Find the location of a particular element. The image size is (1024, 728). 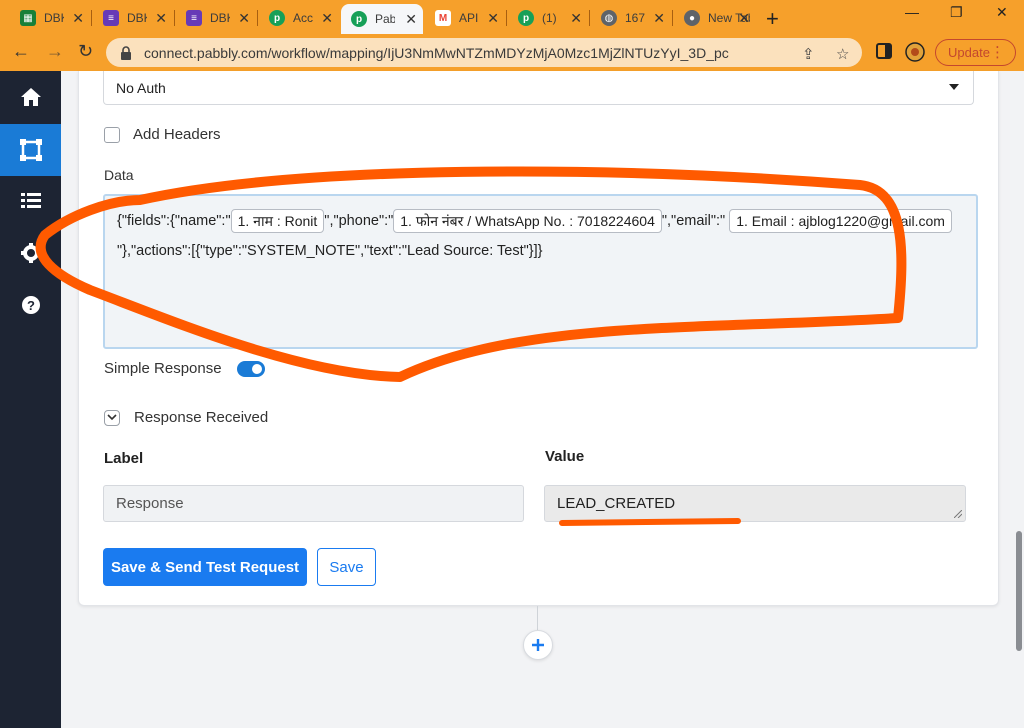

tab-2: ≡ DBK ✕ is located at coordinates (133, 18).